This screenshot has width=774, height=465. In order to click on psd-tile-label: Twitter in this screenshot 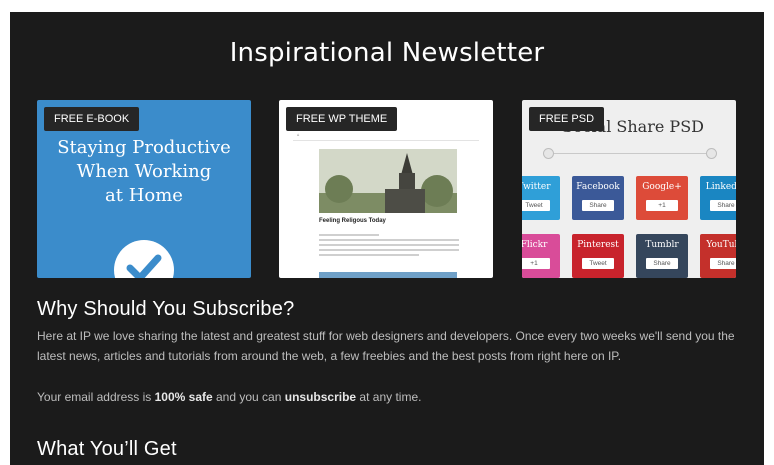, I will do `click(536, 187)`.